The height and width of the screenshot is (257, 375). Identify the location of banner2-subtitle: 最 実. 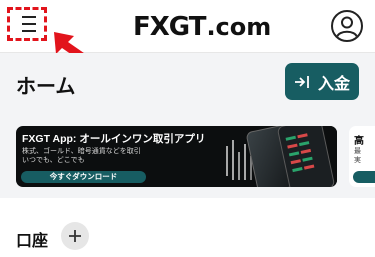
(357, 156).